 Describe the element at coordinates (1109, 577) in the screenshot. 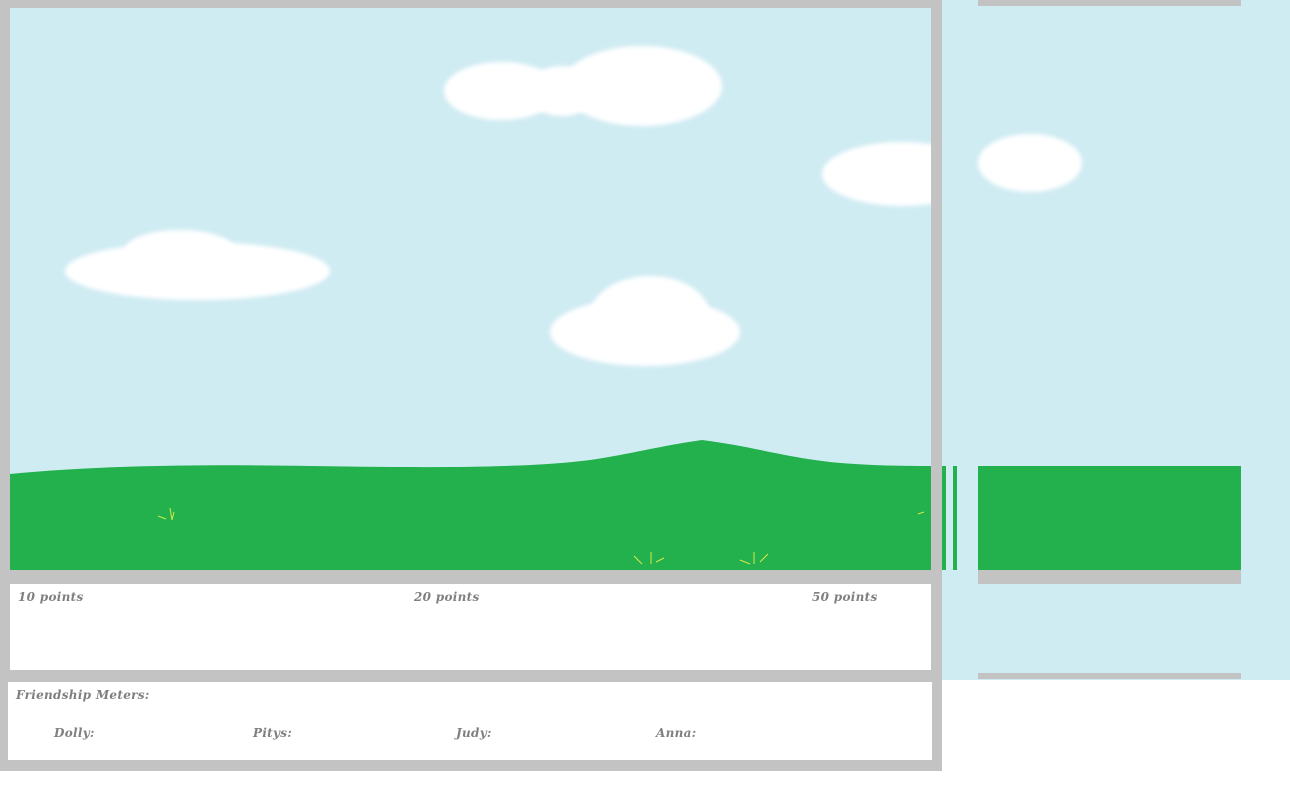

I see `frame-mid-right` at that location.